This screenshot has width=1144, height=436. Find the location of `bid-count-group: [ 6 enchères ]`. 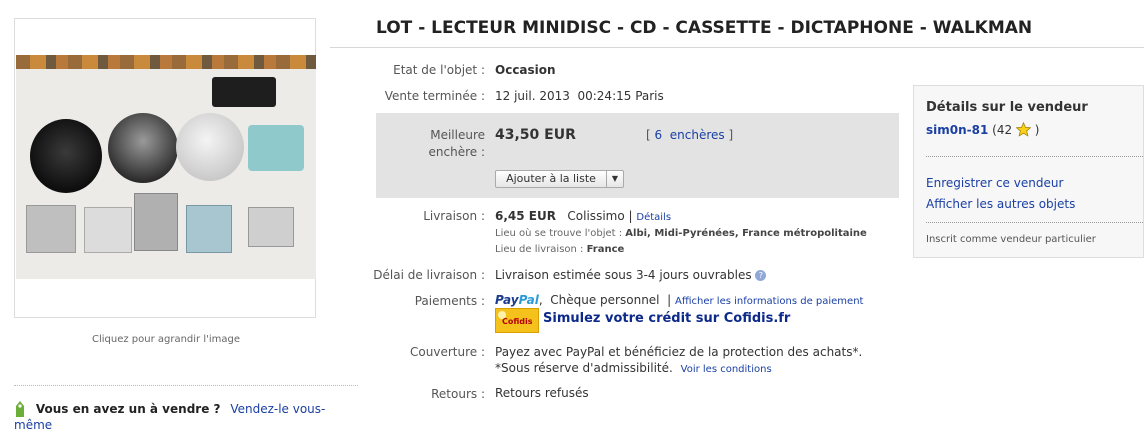

bid-count-group: [ 6 enchères ] is located at coordinates (689, 135).